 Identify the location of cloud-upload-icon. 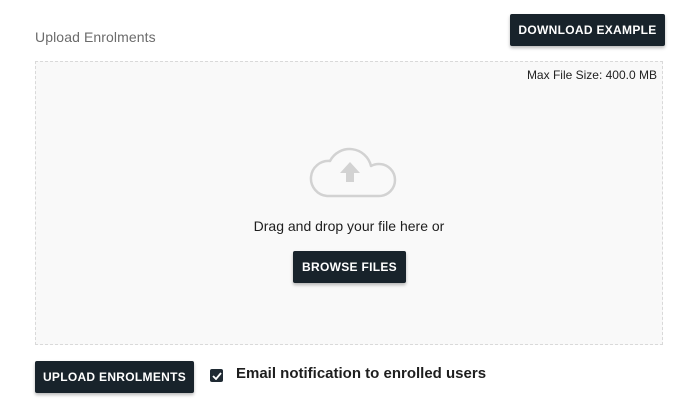
(353, 172).